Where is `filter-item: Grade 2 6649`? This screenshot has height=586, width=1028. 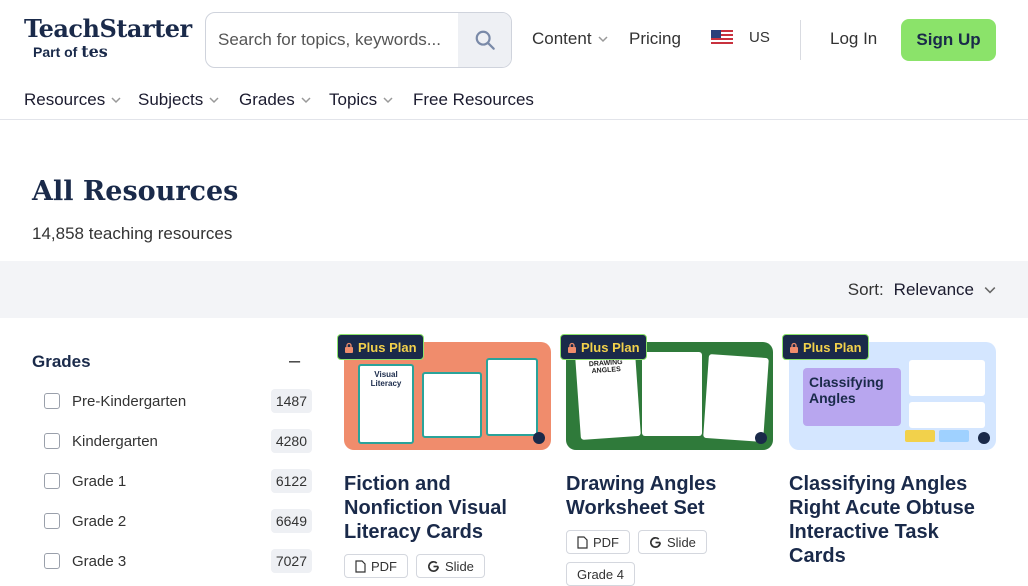 filter-item: Grade 2 6649 is located at coordinates (178, 521).